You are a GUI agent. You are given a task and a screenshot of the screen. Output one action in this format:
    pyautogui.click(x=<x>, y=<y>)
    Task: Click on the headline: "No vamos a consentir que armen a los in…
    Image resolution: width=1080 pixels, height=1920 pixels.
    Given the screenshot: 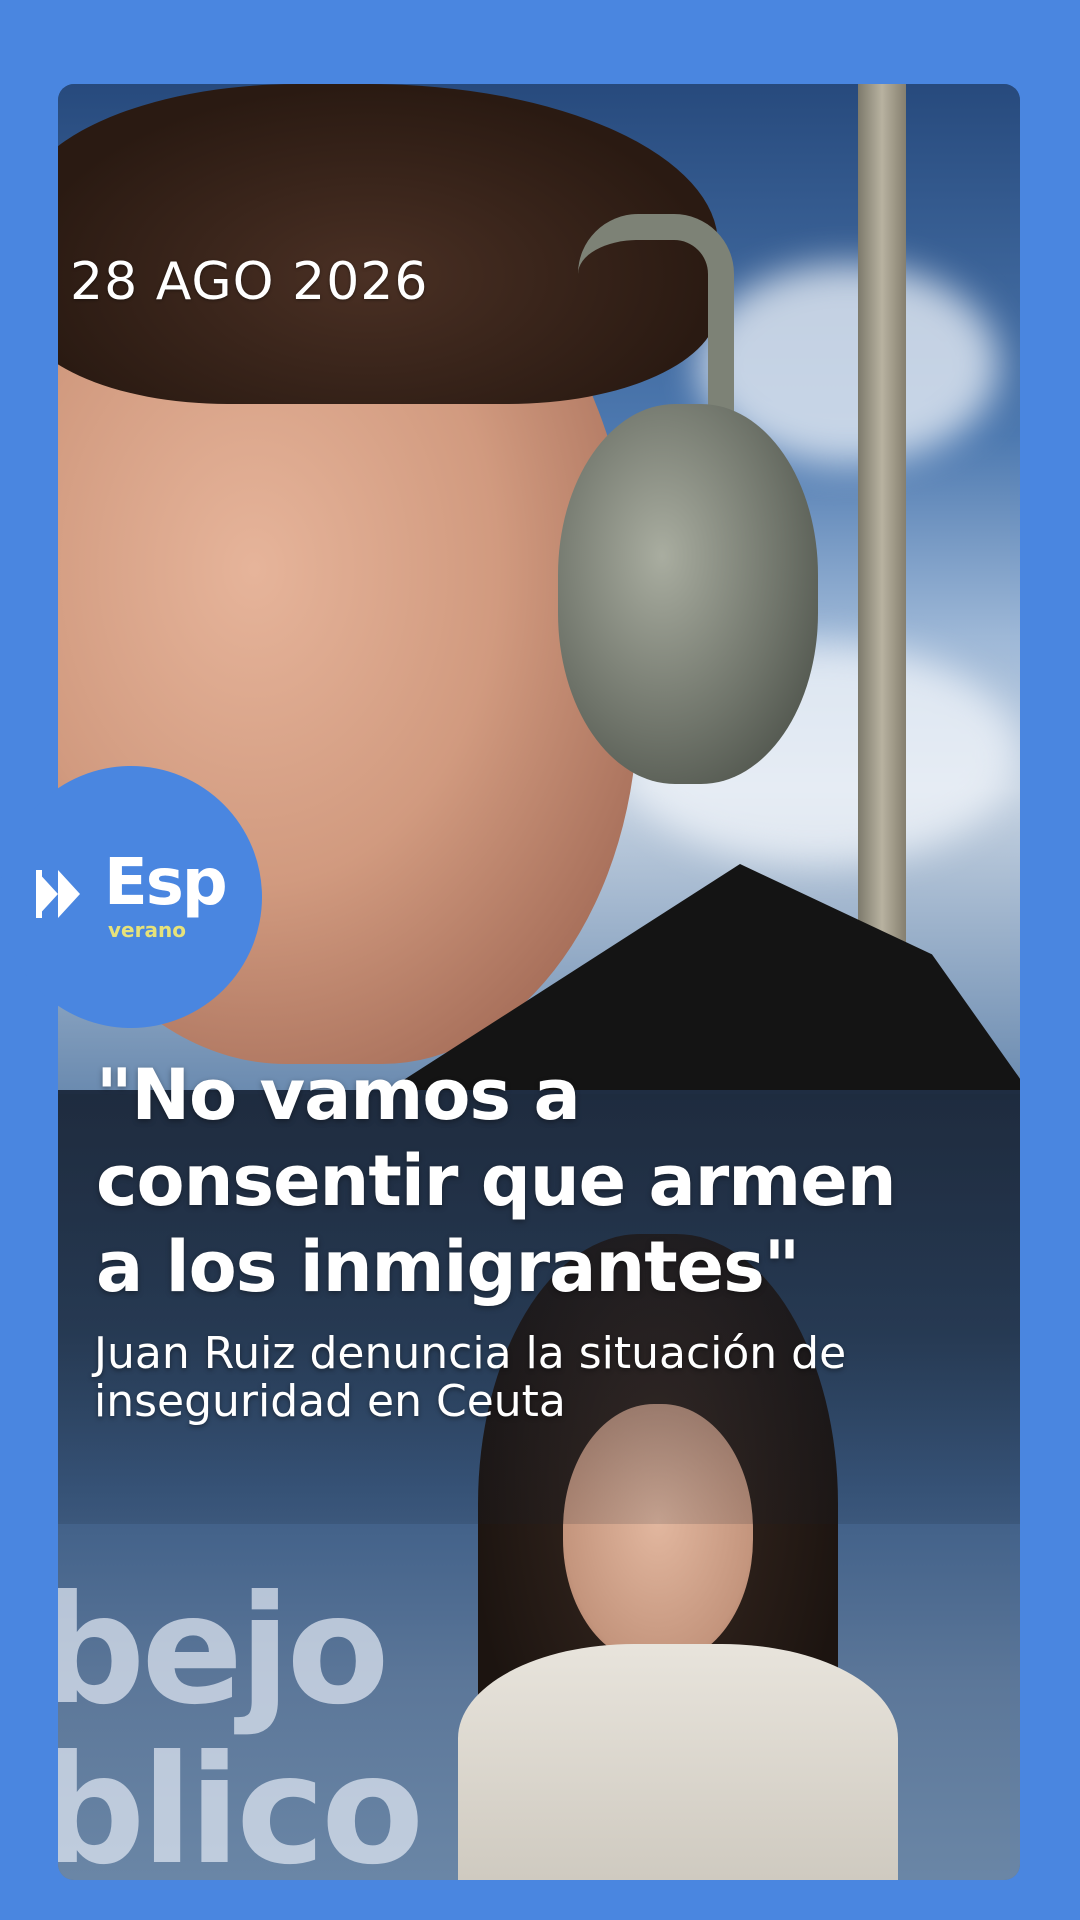 What is the action you would take?
    pyautogui.click(x=516, y=1181)
    